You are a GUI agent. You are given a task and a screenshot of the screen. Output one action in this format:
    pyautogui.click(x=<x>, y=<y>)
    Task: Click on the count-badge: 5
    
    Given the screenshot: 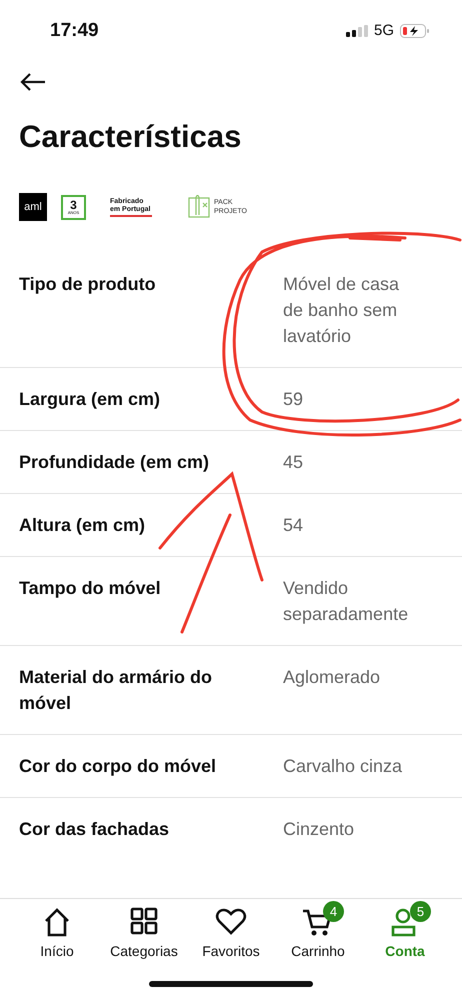 What is the action you would take?
    pyautogui.click(x=420, y=911)
    